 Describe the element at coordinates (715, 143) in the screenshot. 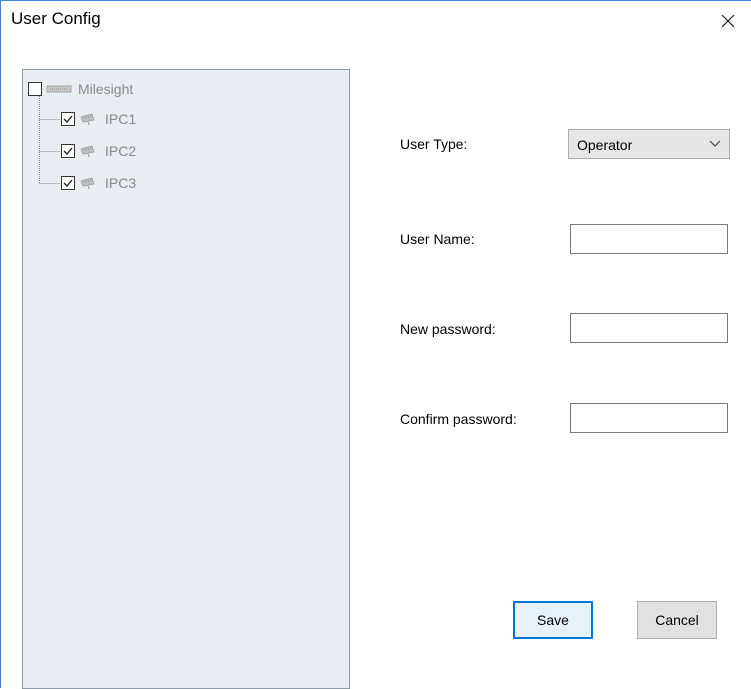

I see `chevron-down-icon` at that location.